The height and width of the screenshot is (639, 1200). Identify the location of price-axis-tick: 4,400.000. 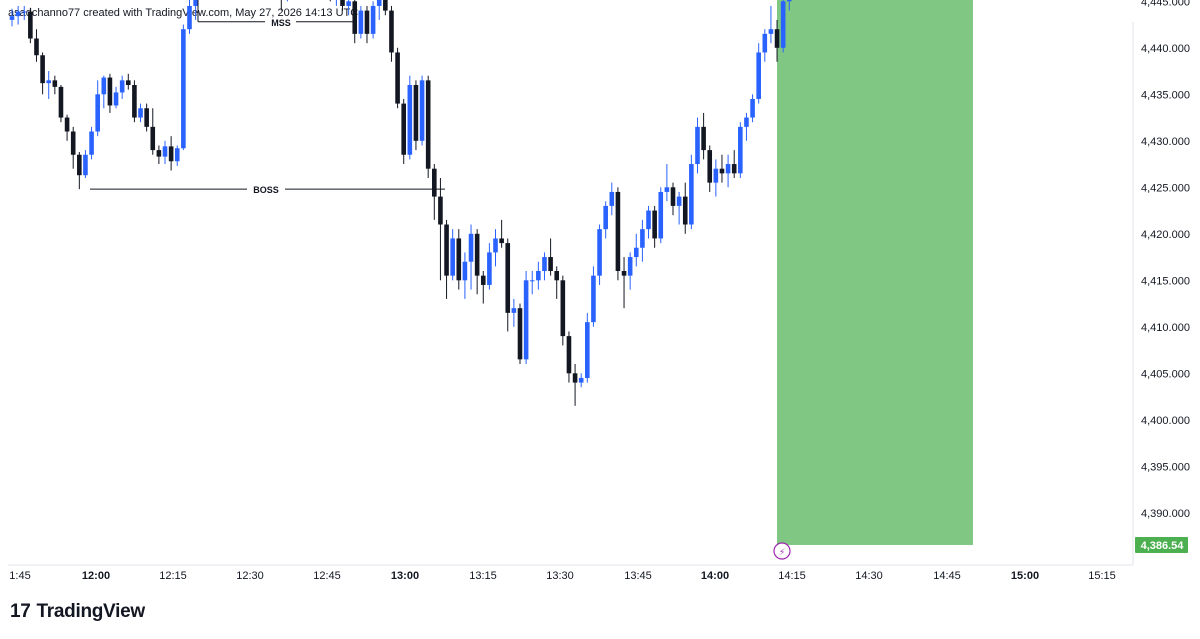
(1165, 421).